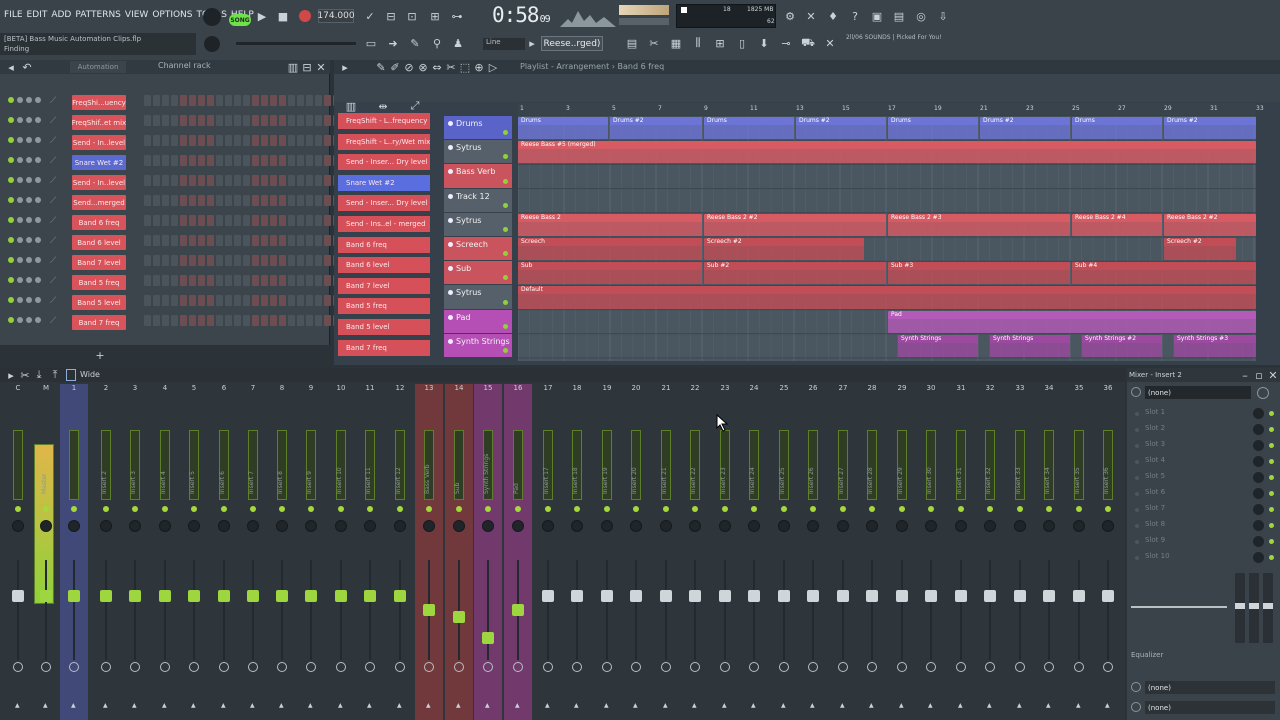  Describe the element at coordinates (212, 17) in the screenshot. I see `pattern-song-knob` at that location.